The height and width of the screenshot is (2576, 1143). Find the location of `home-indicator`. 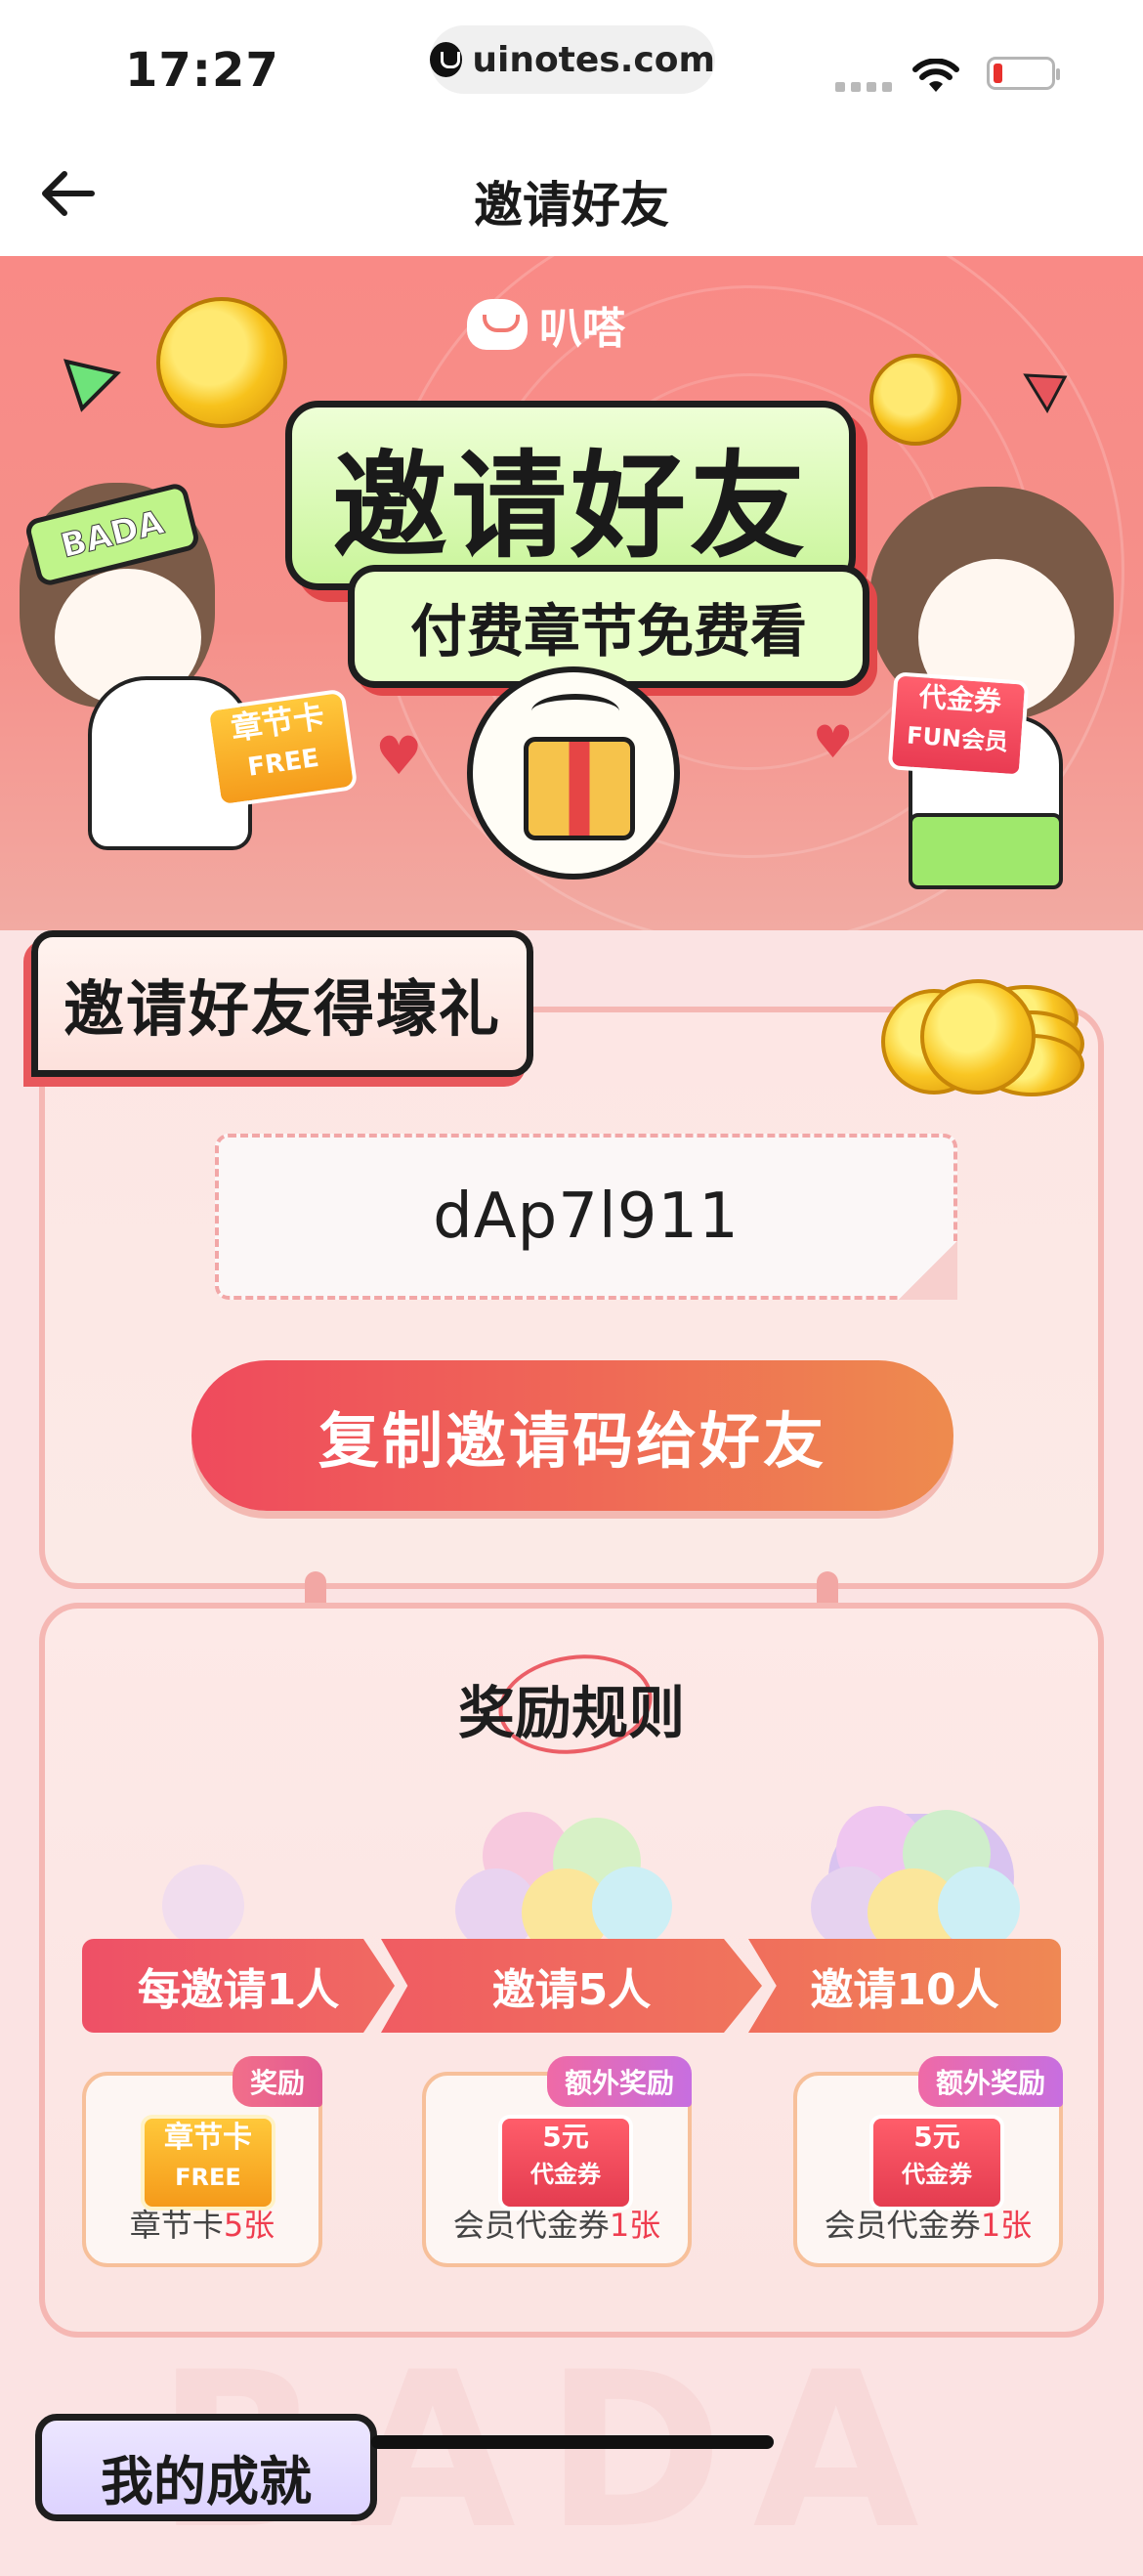

home-indicator is located at coordinates (572, 2442).